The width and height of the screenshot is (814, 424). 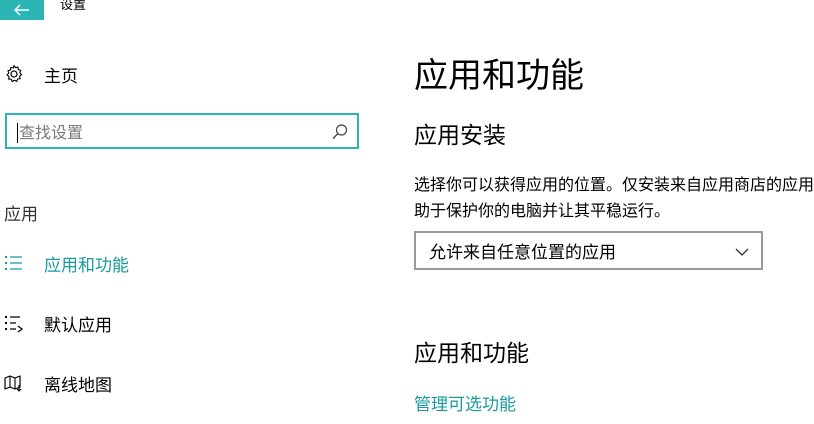 What do you see at coordinates (14, 383) in the screenshot?
I see `offline-maps-icon` at bounding box center [14, 383].